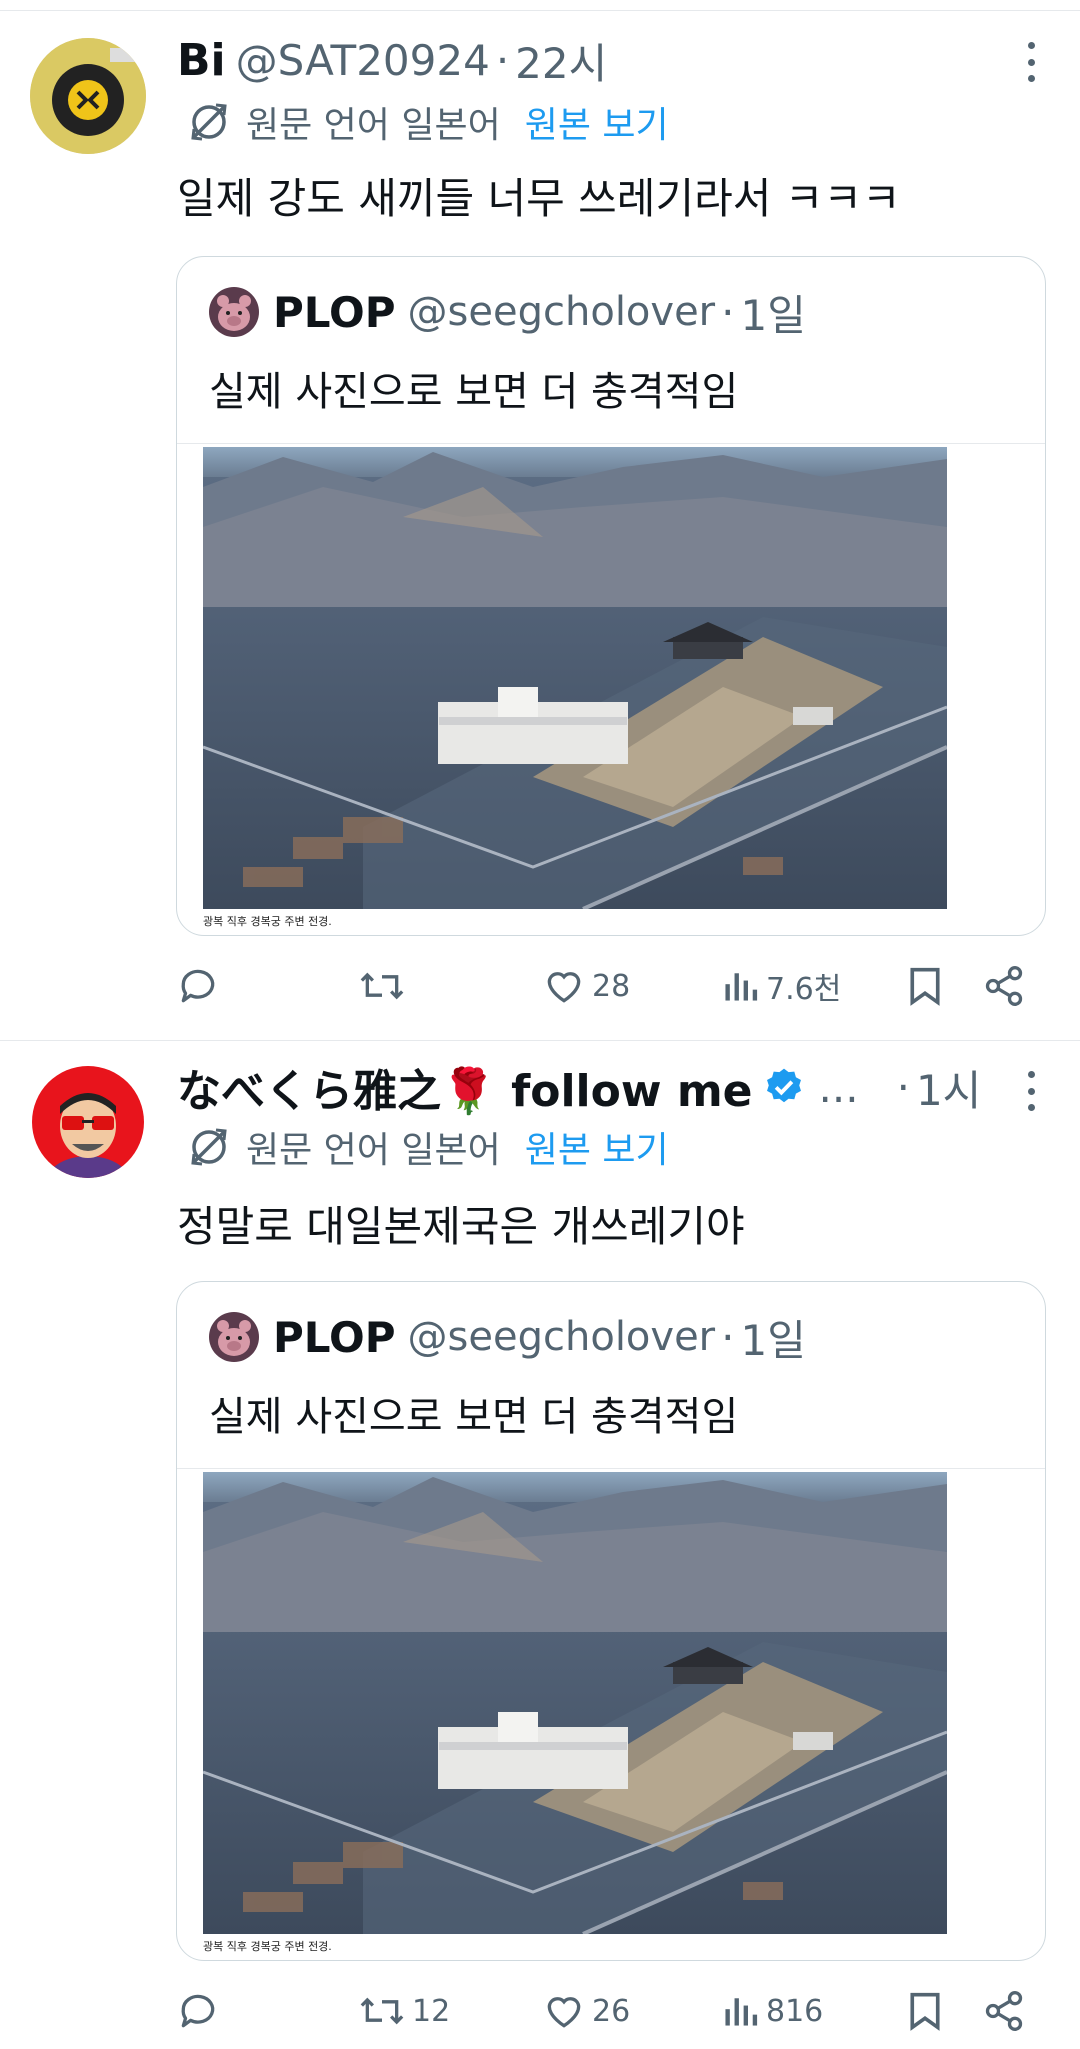  I want to click on author-name: なべくら雅之🌹 follow me, so click(465, 1087).